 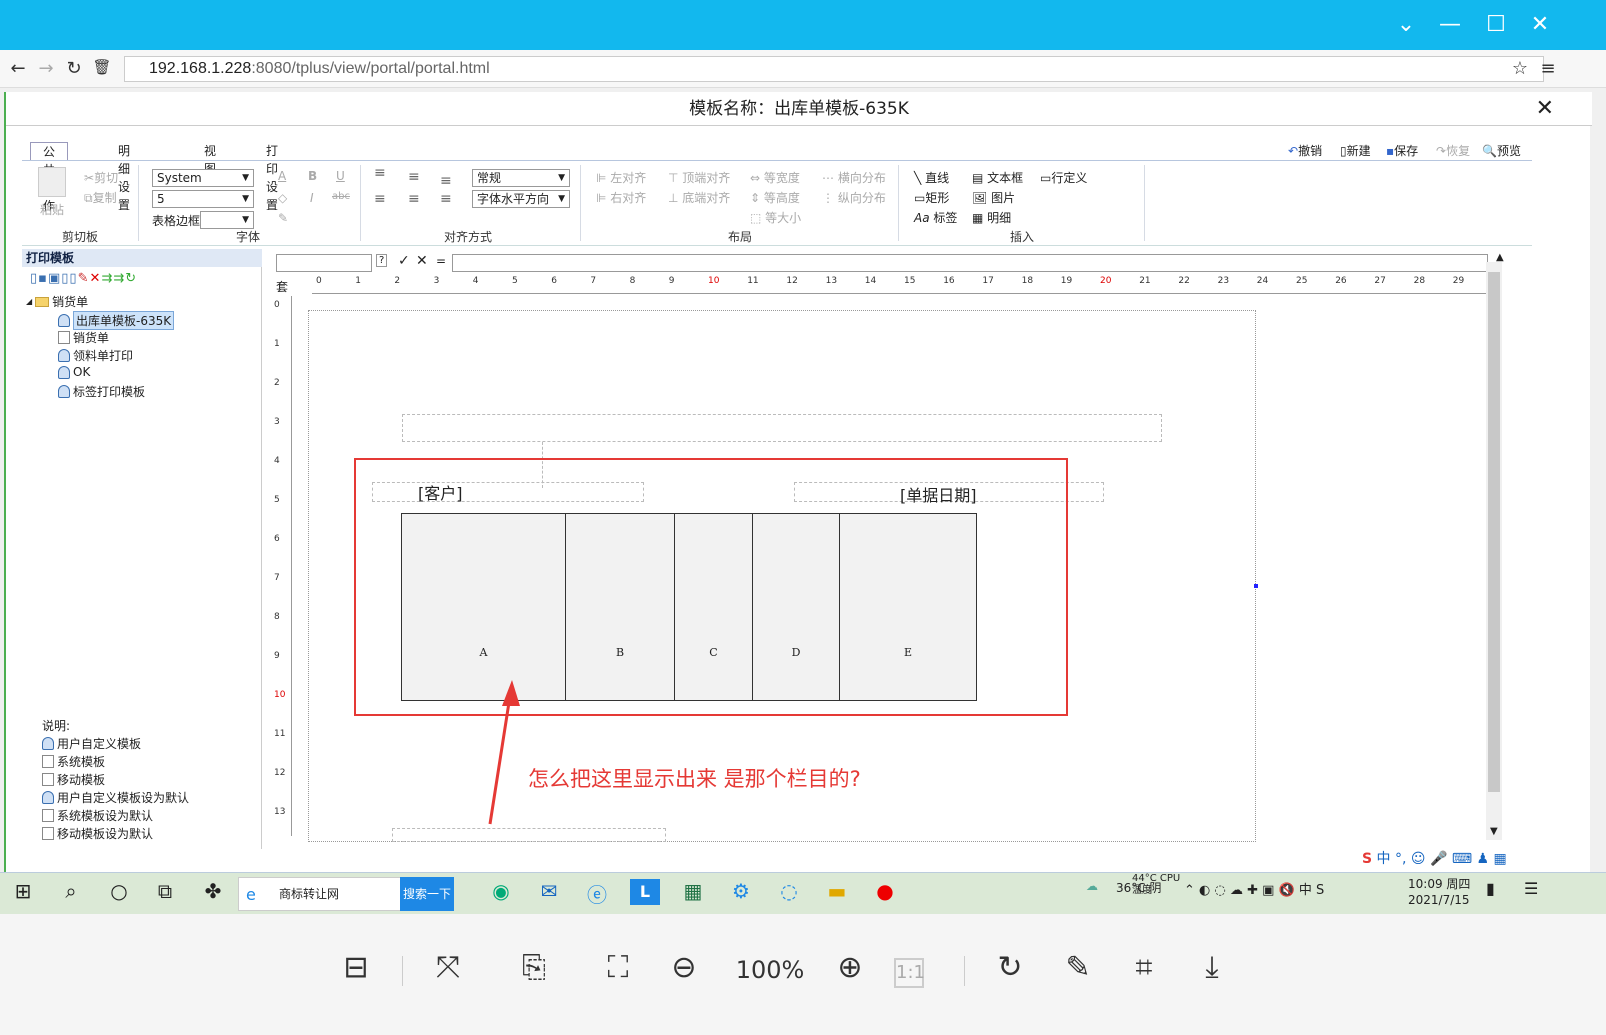 I want to click on same-size-button: ⬚ 等大小, so click(x=775, y=217).